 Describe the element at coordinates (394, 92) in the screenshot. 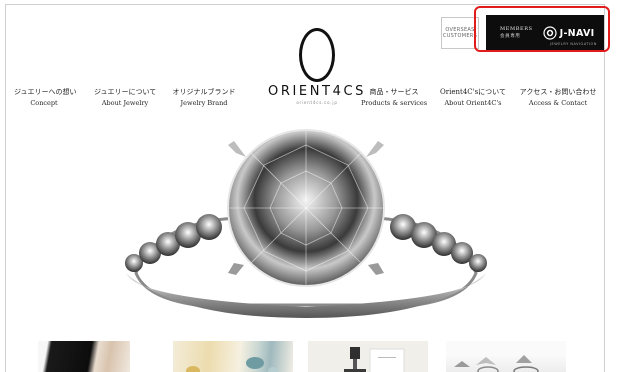

I see `nav-item-jp: 商品・サービス` at that location.